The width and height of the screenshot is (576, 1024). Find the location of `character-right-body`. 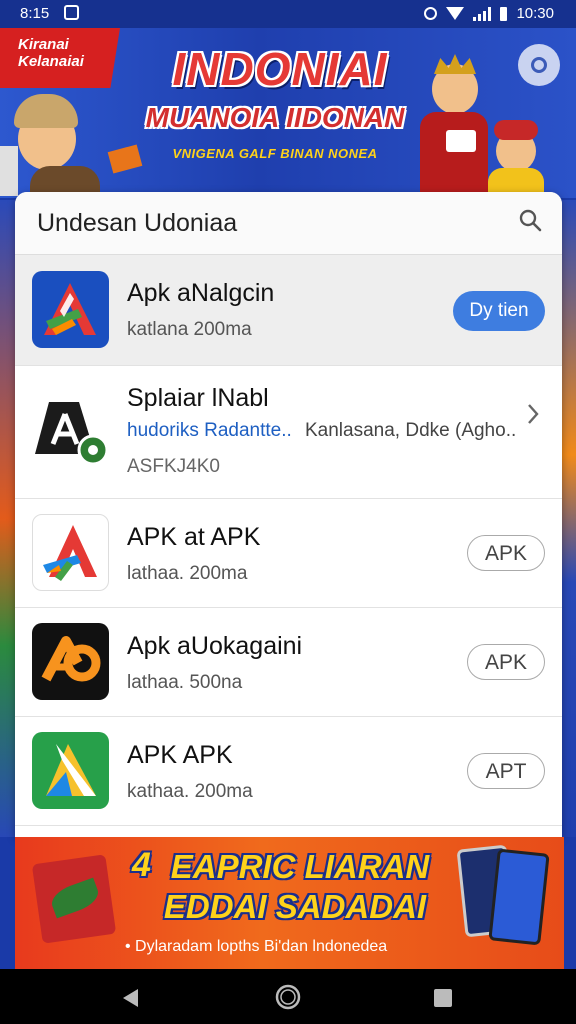

character-right-body is located at coordinates (454, 155).